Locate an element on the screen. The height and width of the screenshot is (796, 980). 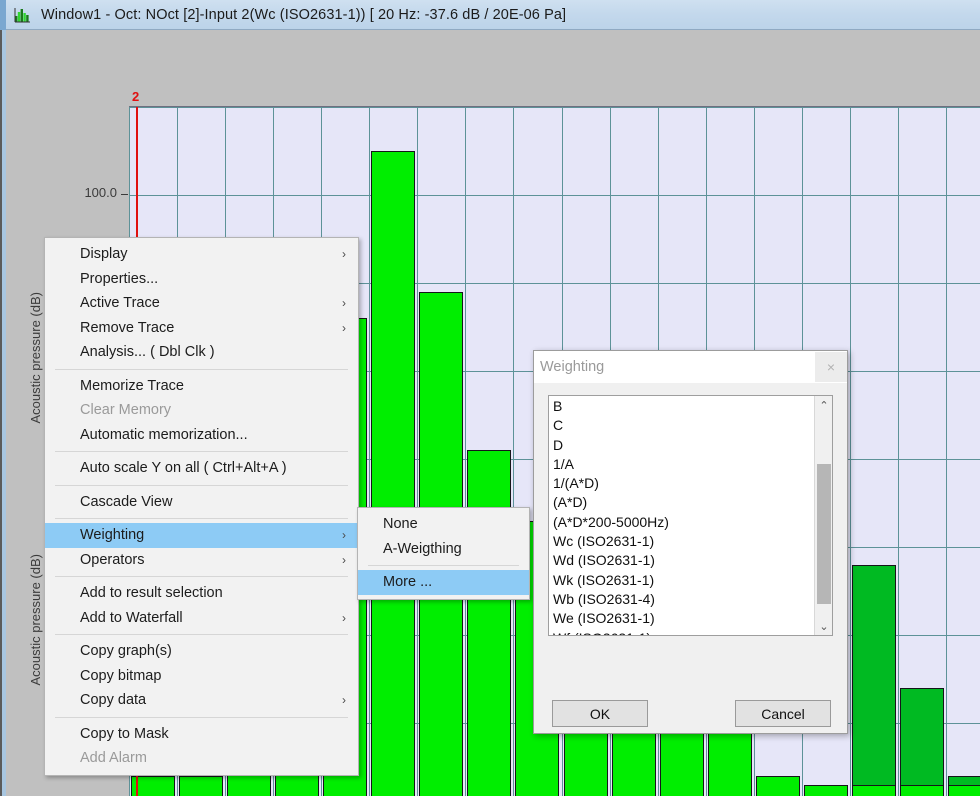
menu-item-label: Operators is located at coordinates (112, 559).